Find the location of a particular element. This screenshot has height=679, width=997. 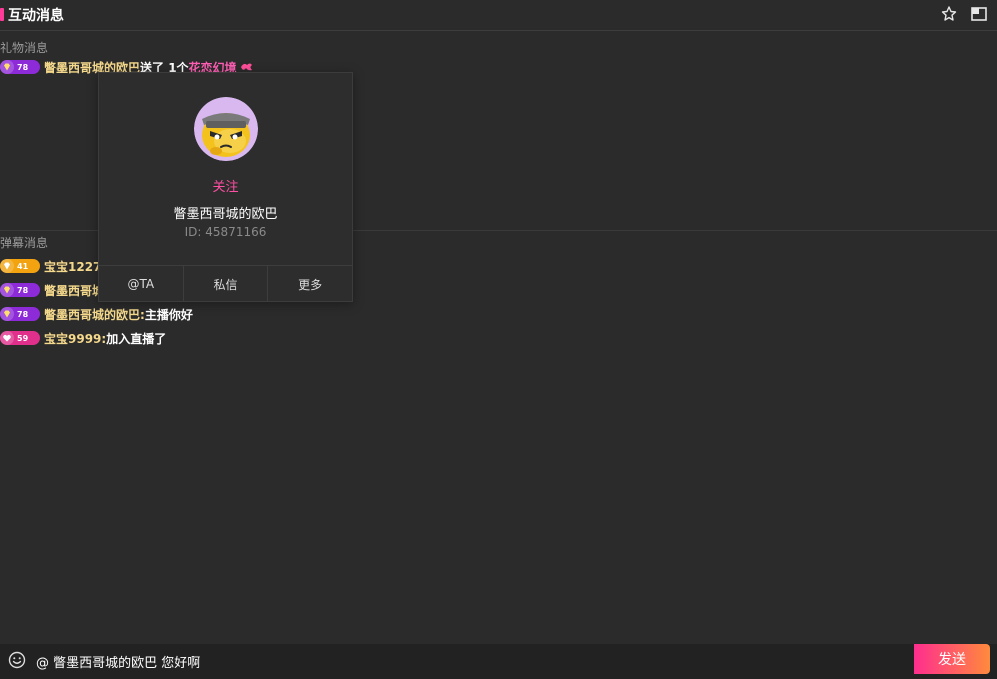

follow-button: 关注 is located at coordinates (225, 185).